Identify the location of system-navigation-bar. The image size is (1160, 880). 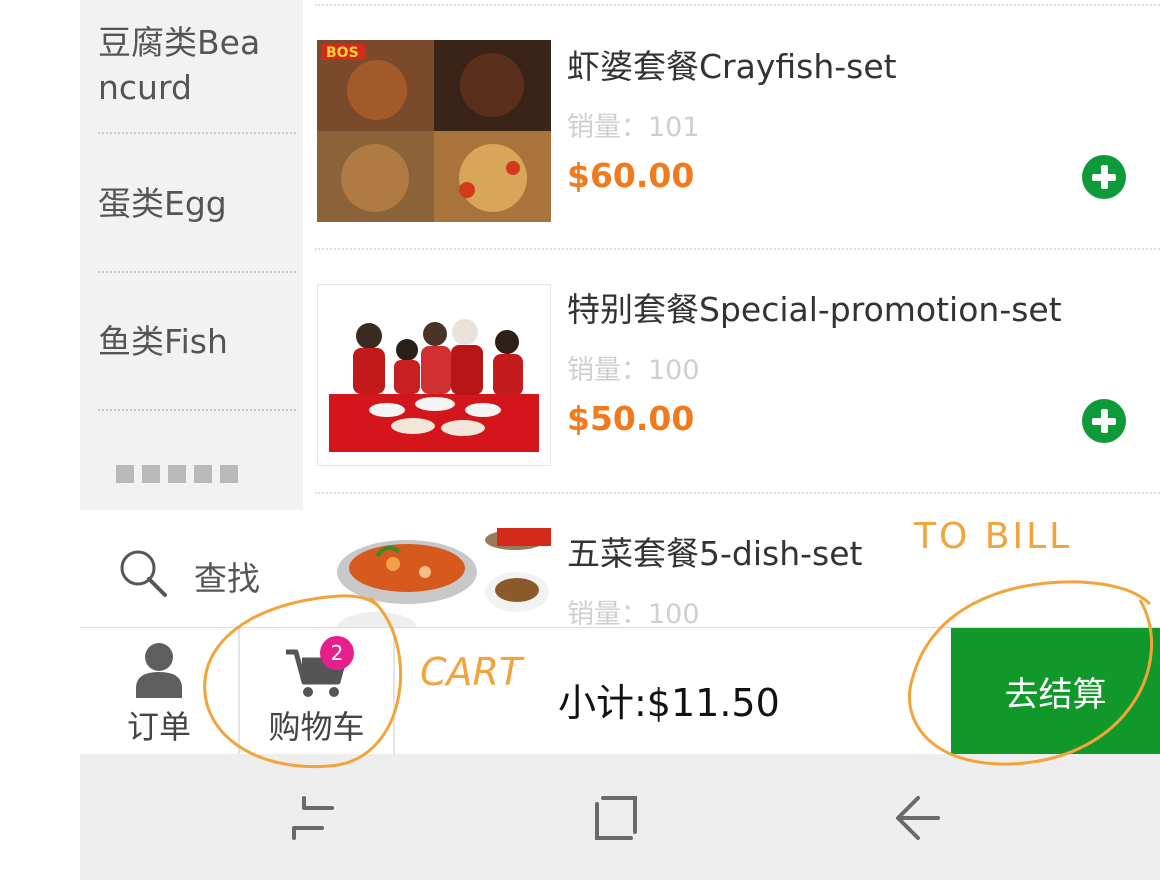
(620, 817).